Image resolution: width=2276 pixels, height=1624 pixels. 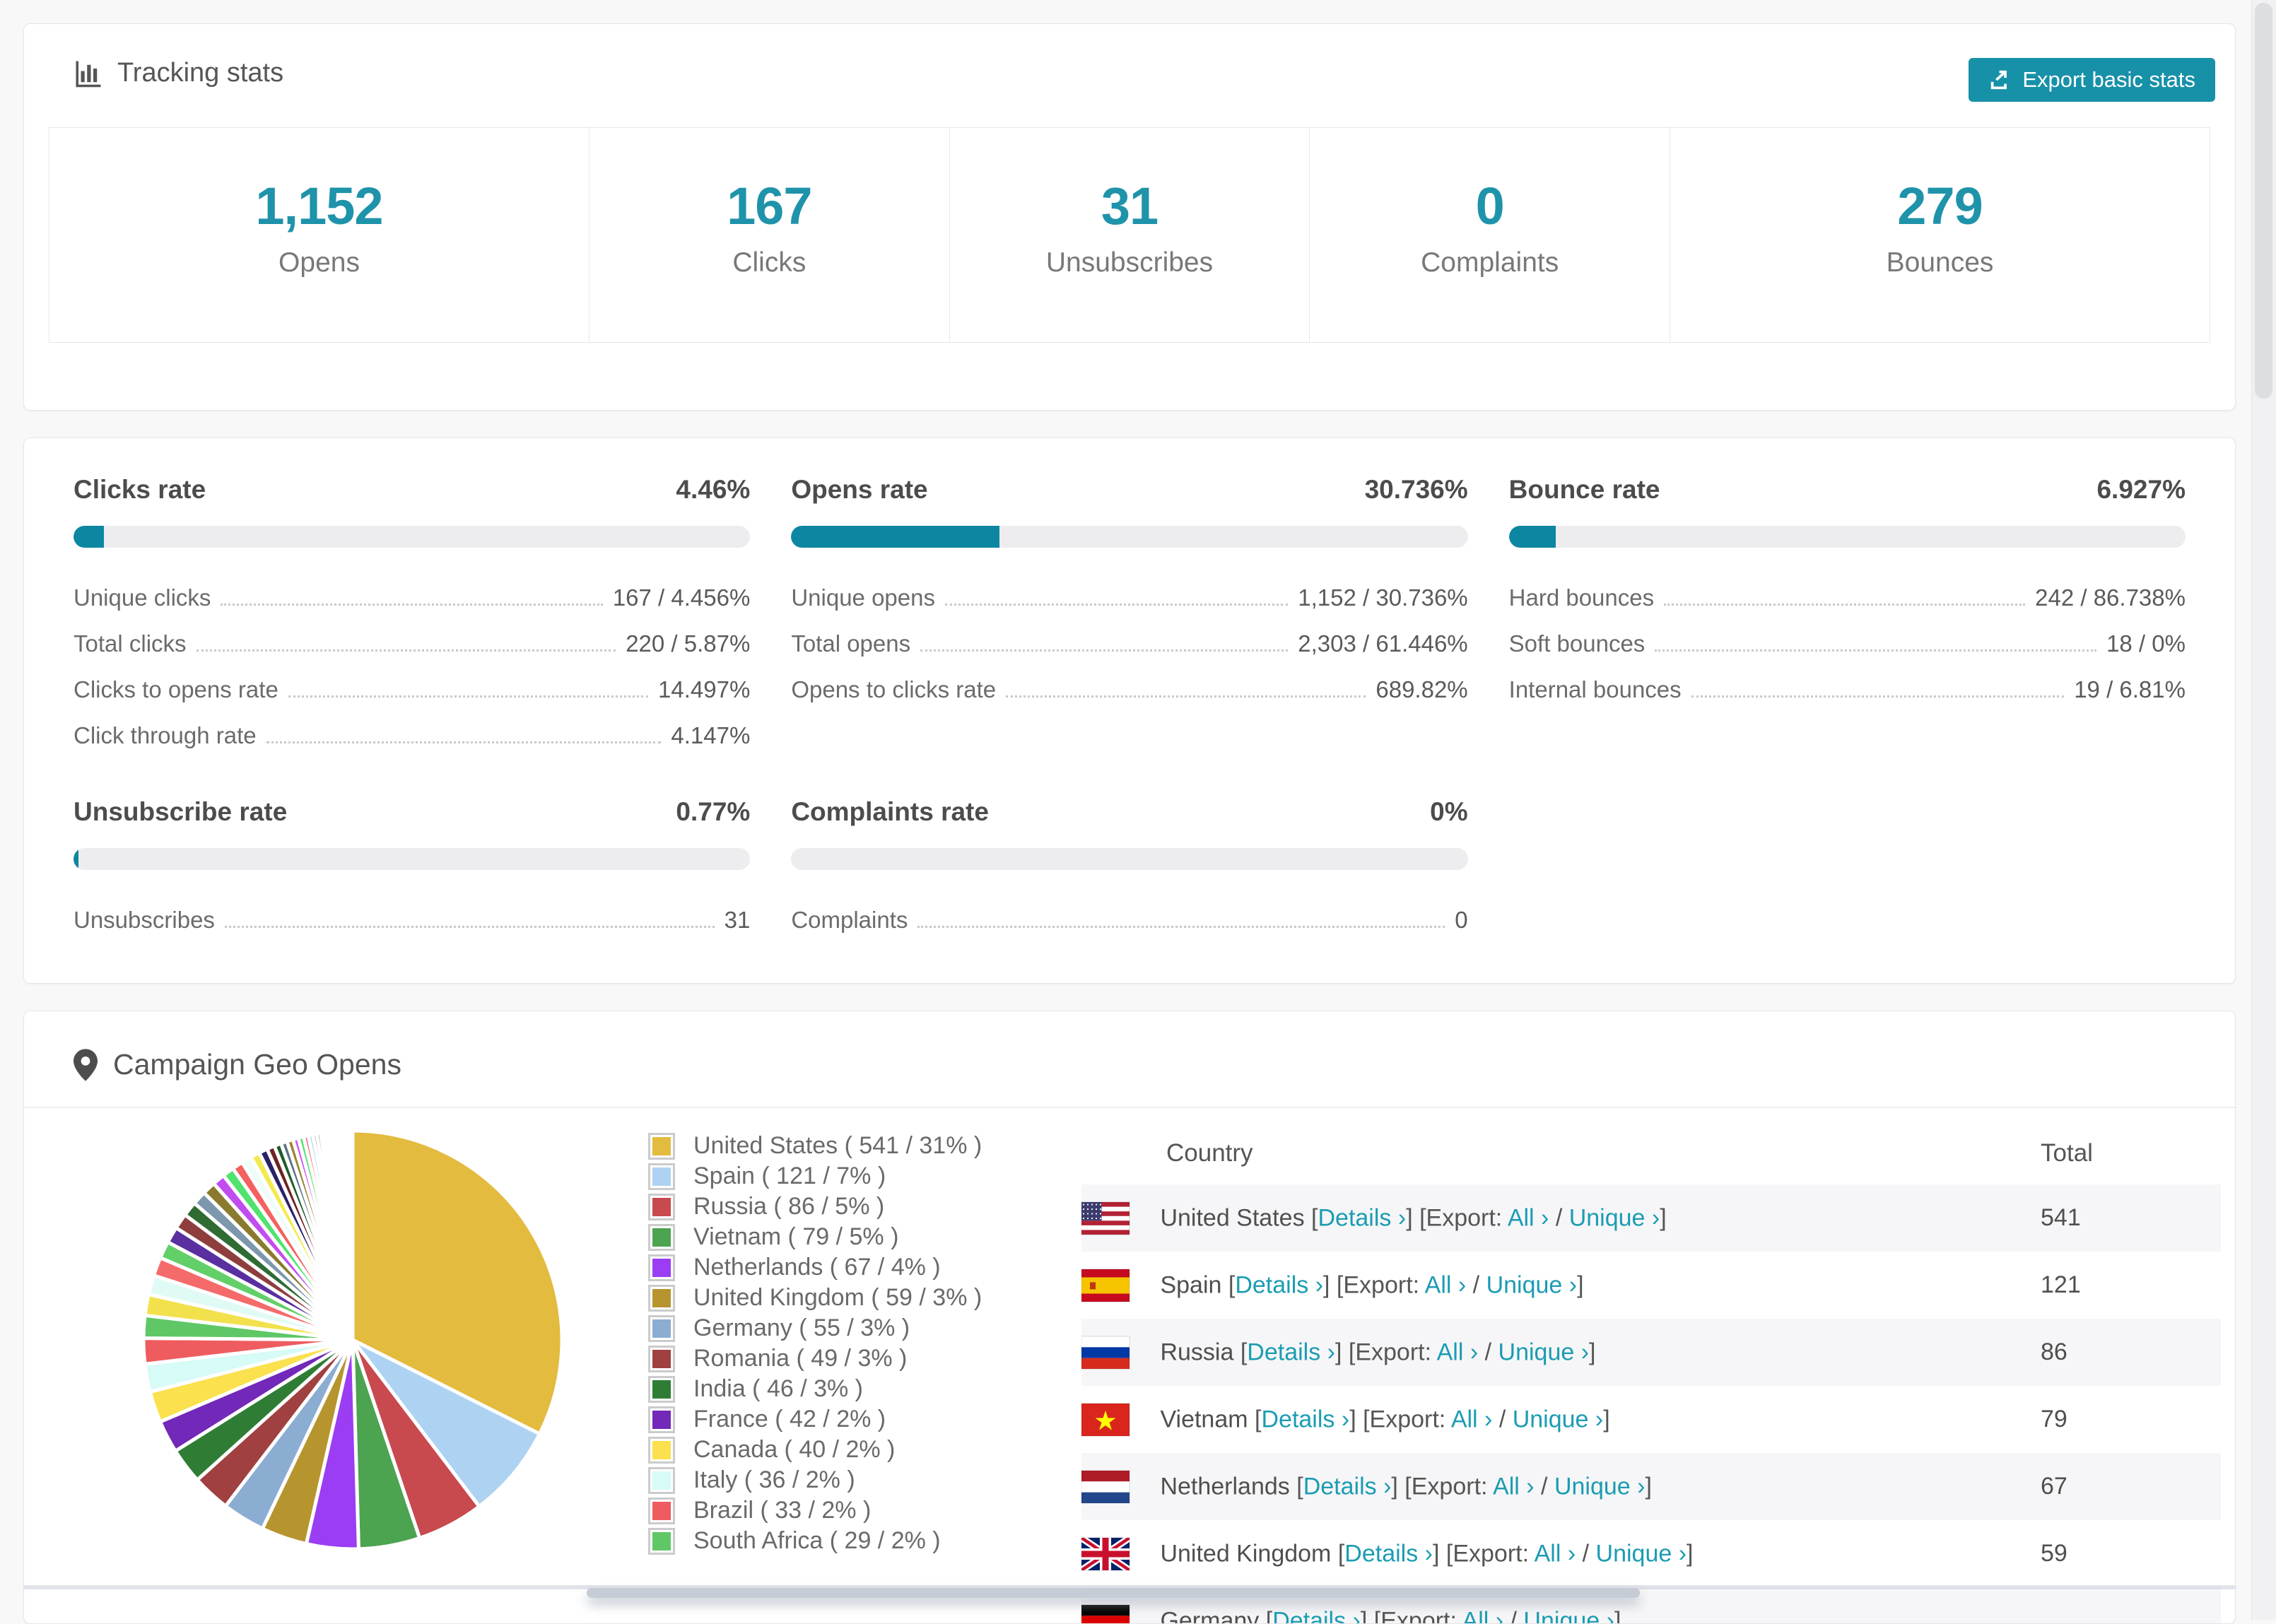 I want to click on stat-cell: 167 Clicks, so click(x=769, y=235).